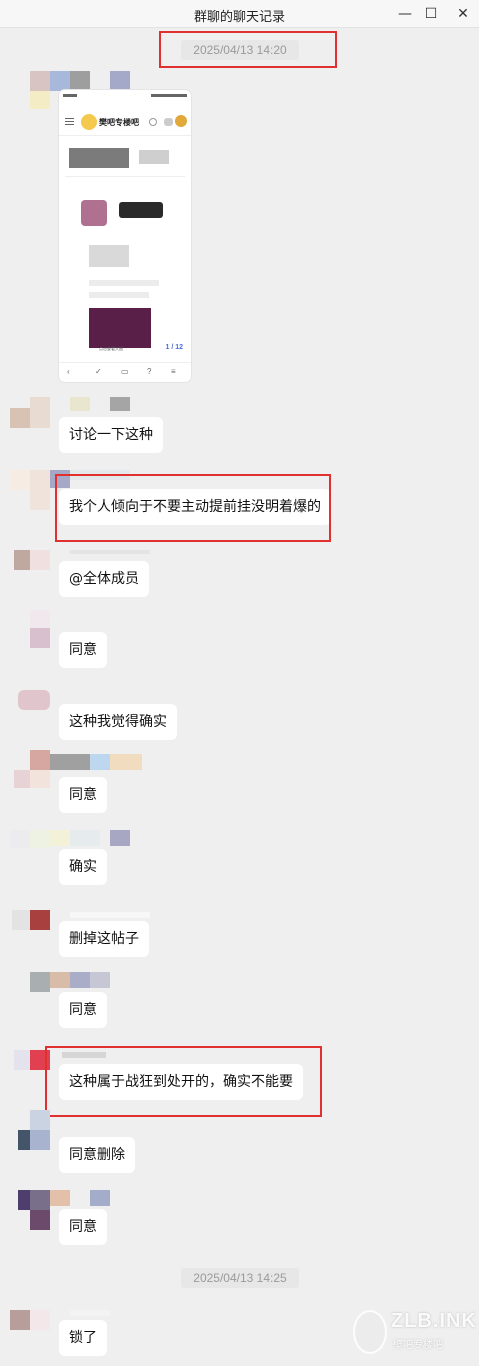 This screenshot has width=479, height=1366. What do you see at coordinates (125, 96) in the screenshot?
I see `phone-status-bar` at bounding box center [125, 96].